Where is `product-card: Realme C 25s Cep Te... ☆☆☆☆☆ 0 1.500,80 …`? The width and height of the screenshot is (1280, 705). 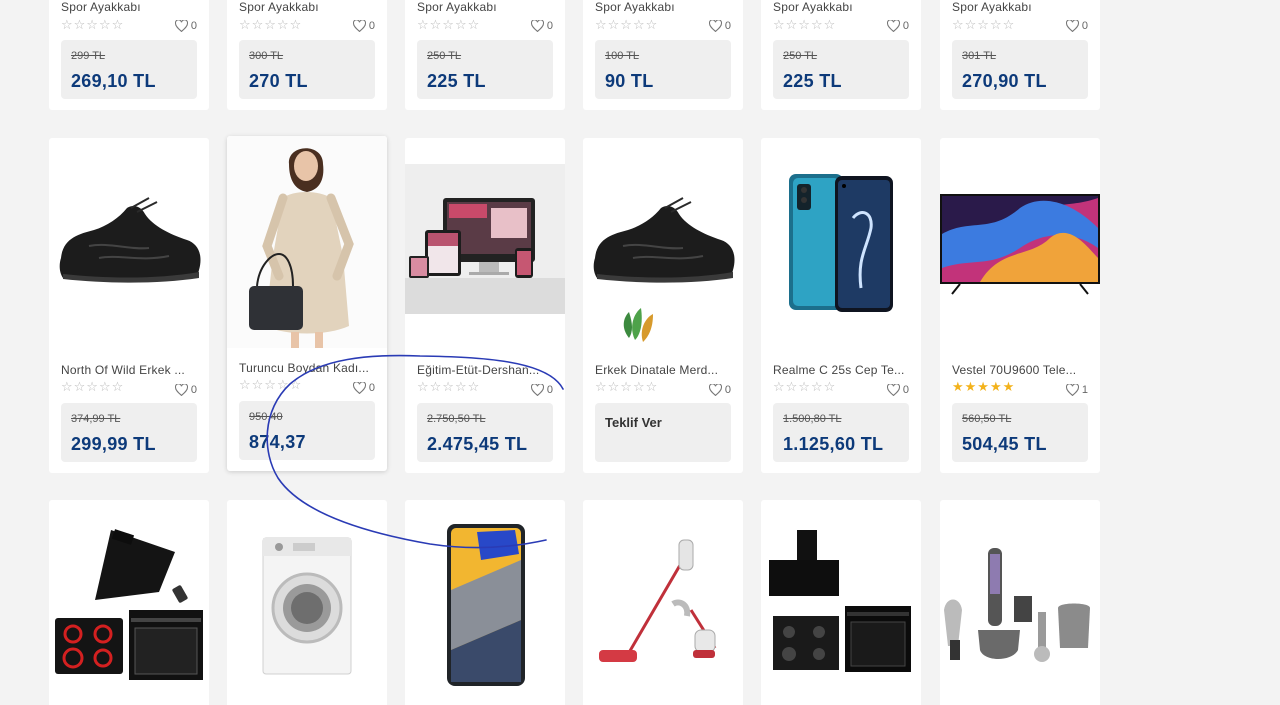 product-card: Realme C 25s Cep Te... ☆☆☆☆☆ 0 1.500,80 … is located at coordinates (841, 305).